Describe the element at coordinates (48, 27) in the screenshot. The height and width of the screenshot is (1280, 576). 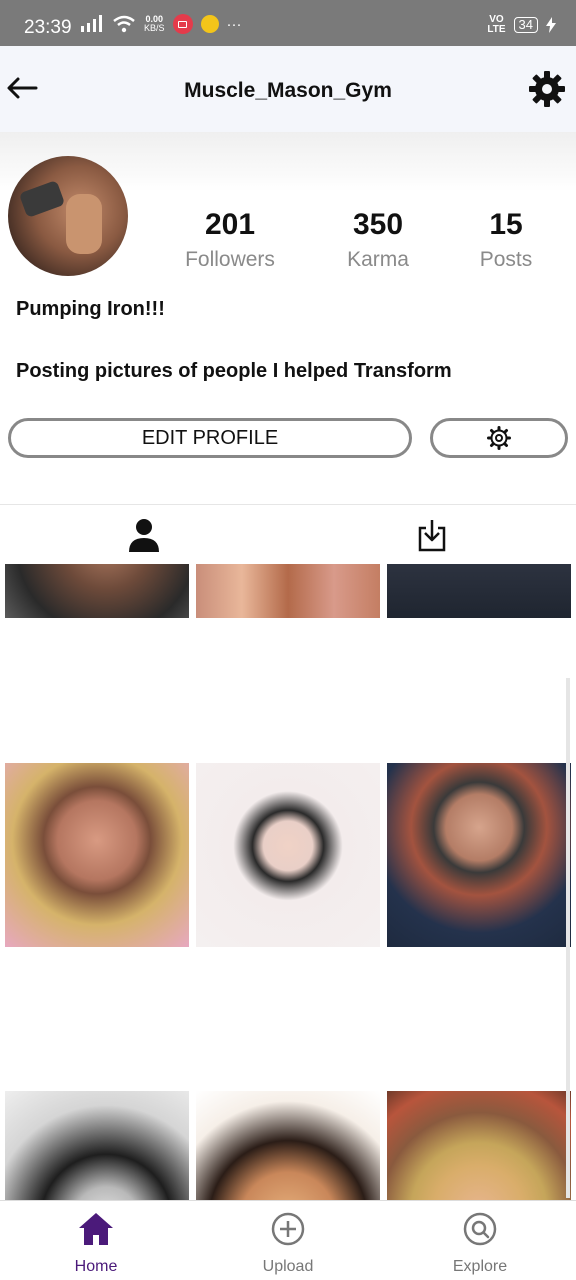
I see `status-time: 23:39` at that location.